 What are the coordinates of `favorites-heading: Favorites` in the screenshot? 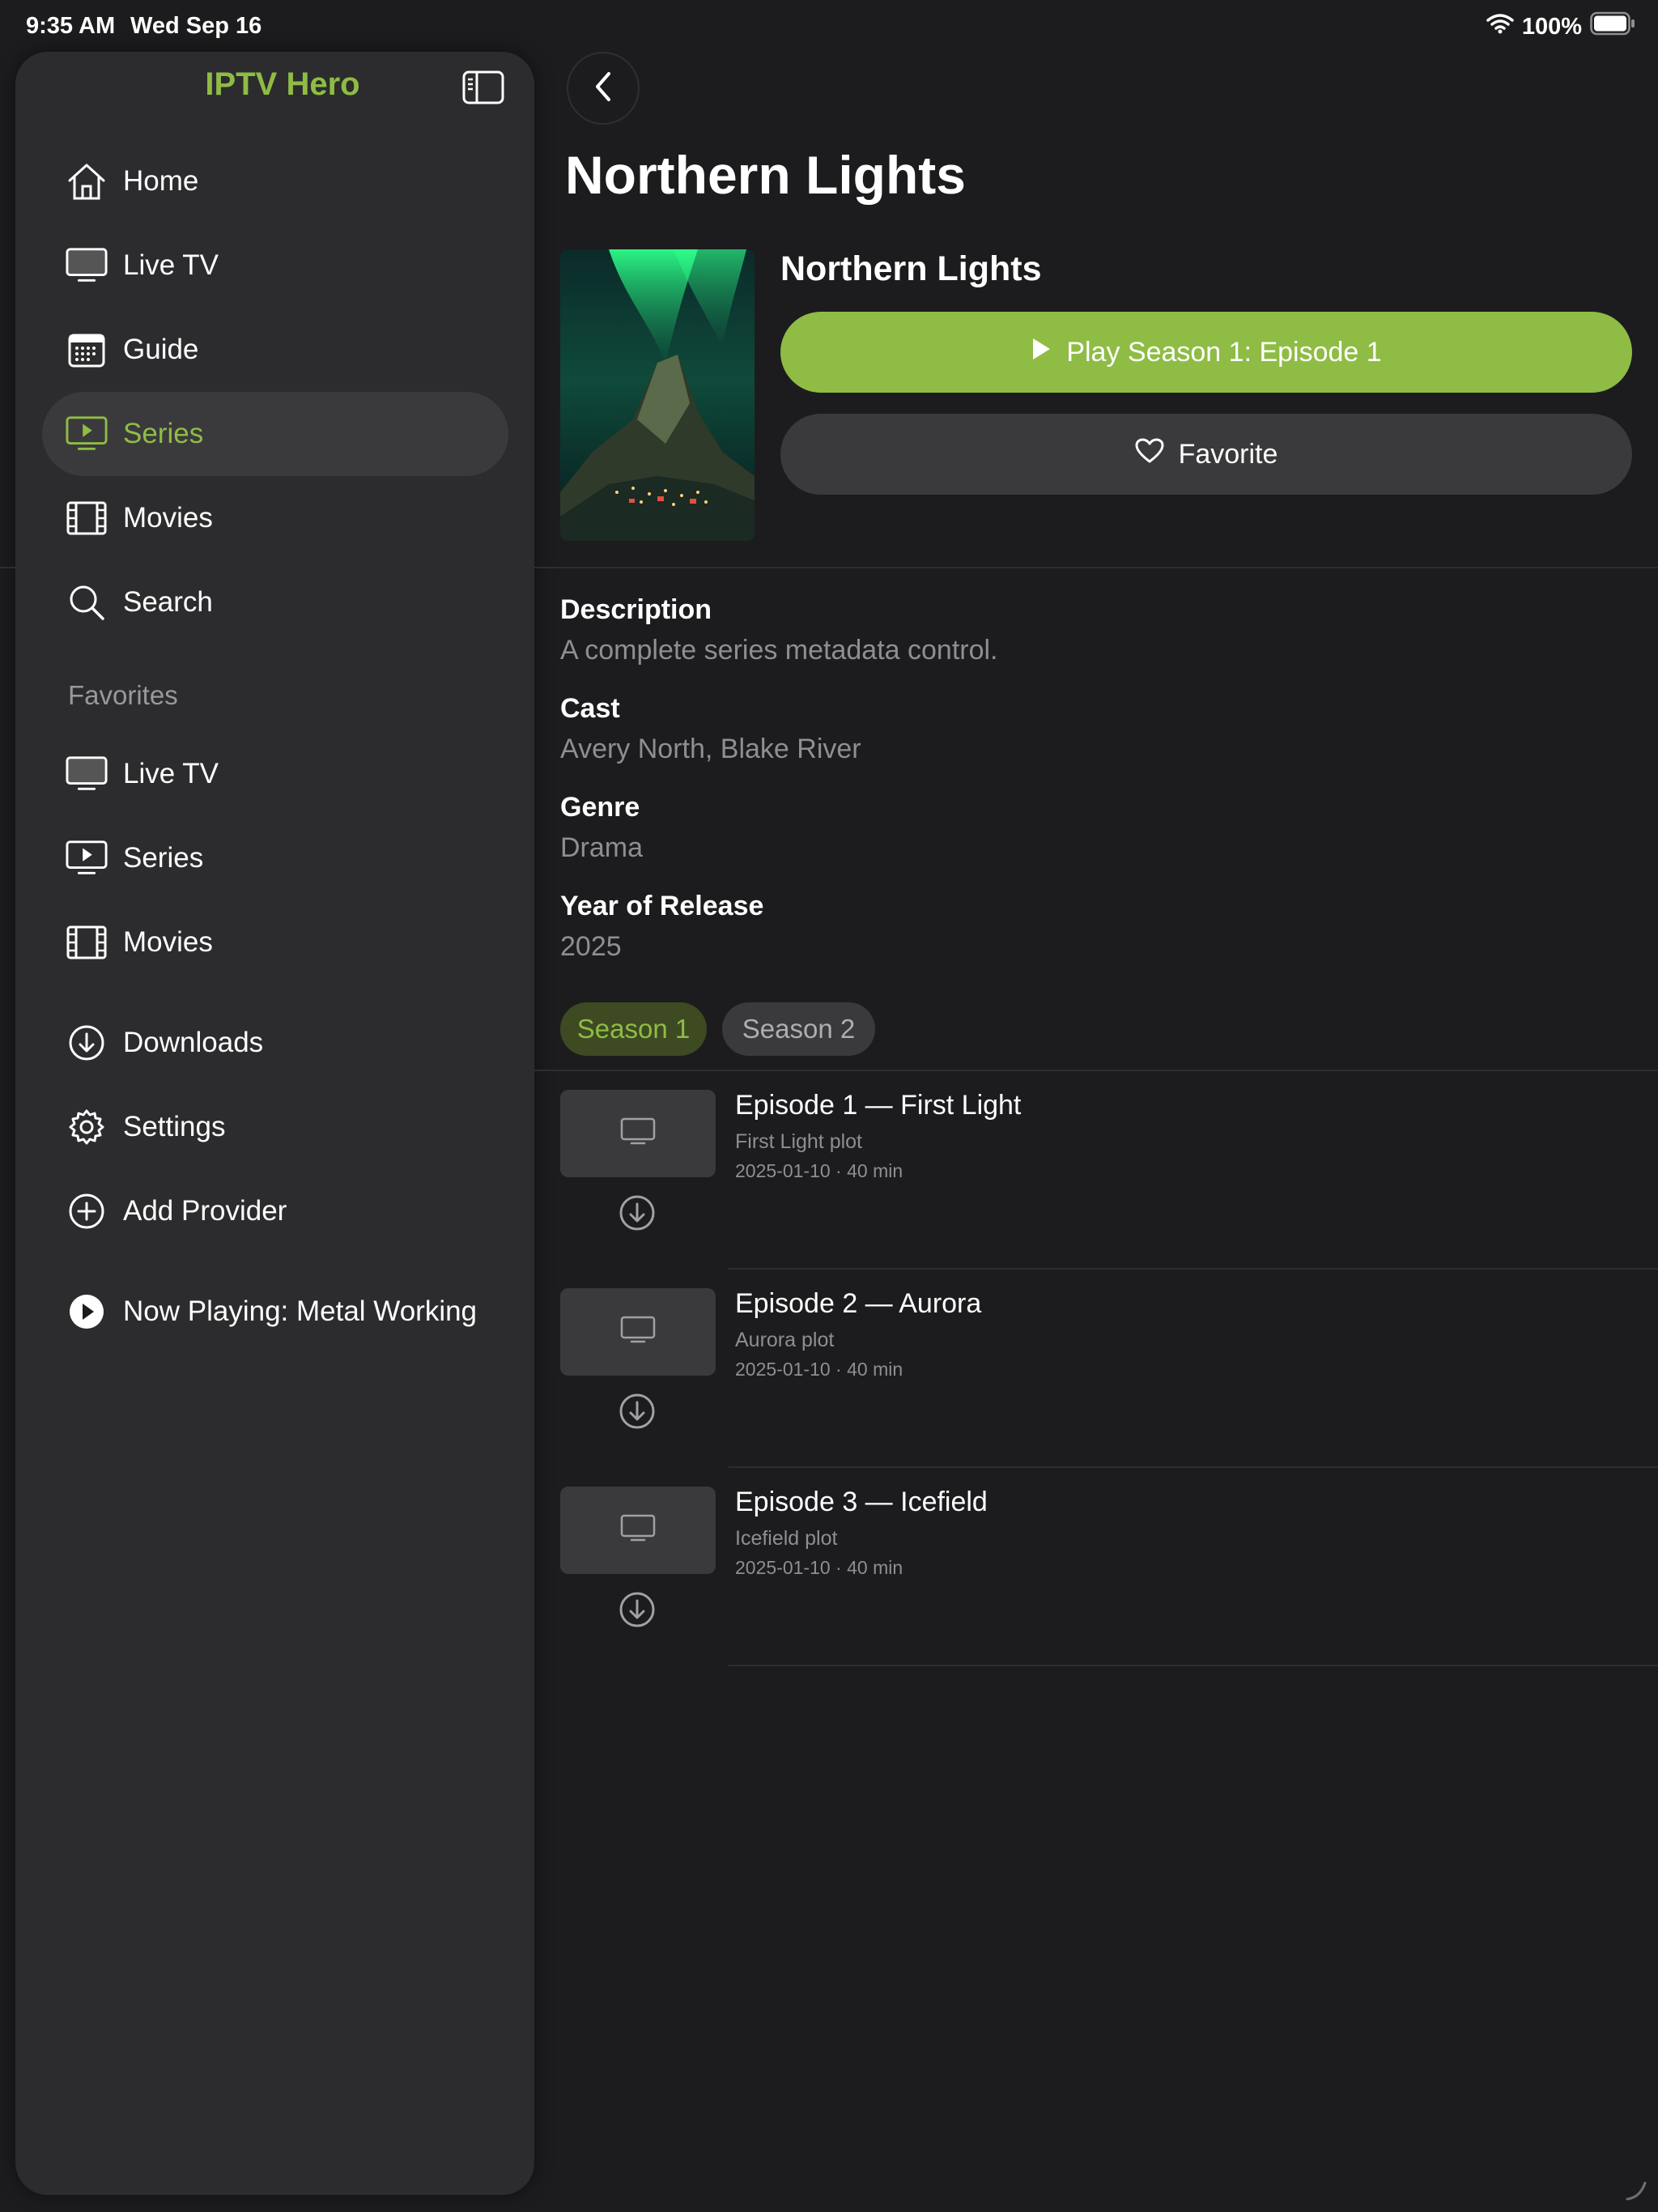 It's located at (123, 695).